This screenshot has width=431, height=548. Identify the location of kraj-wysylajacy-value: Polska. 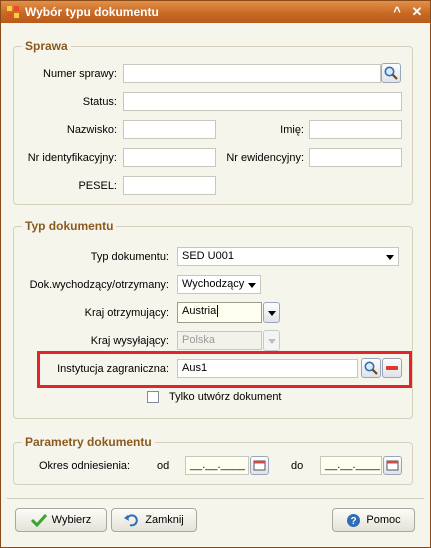
(199, 340).